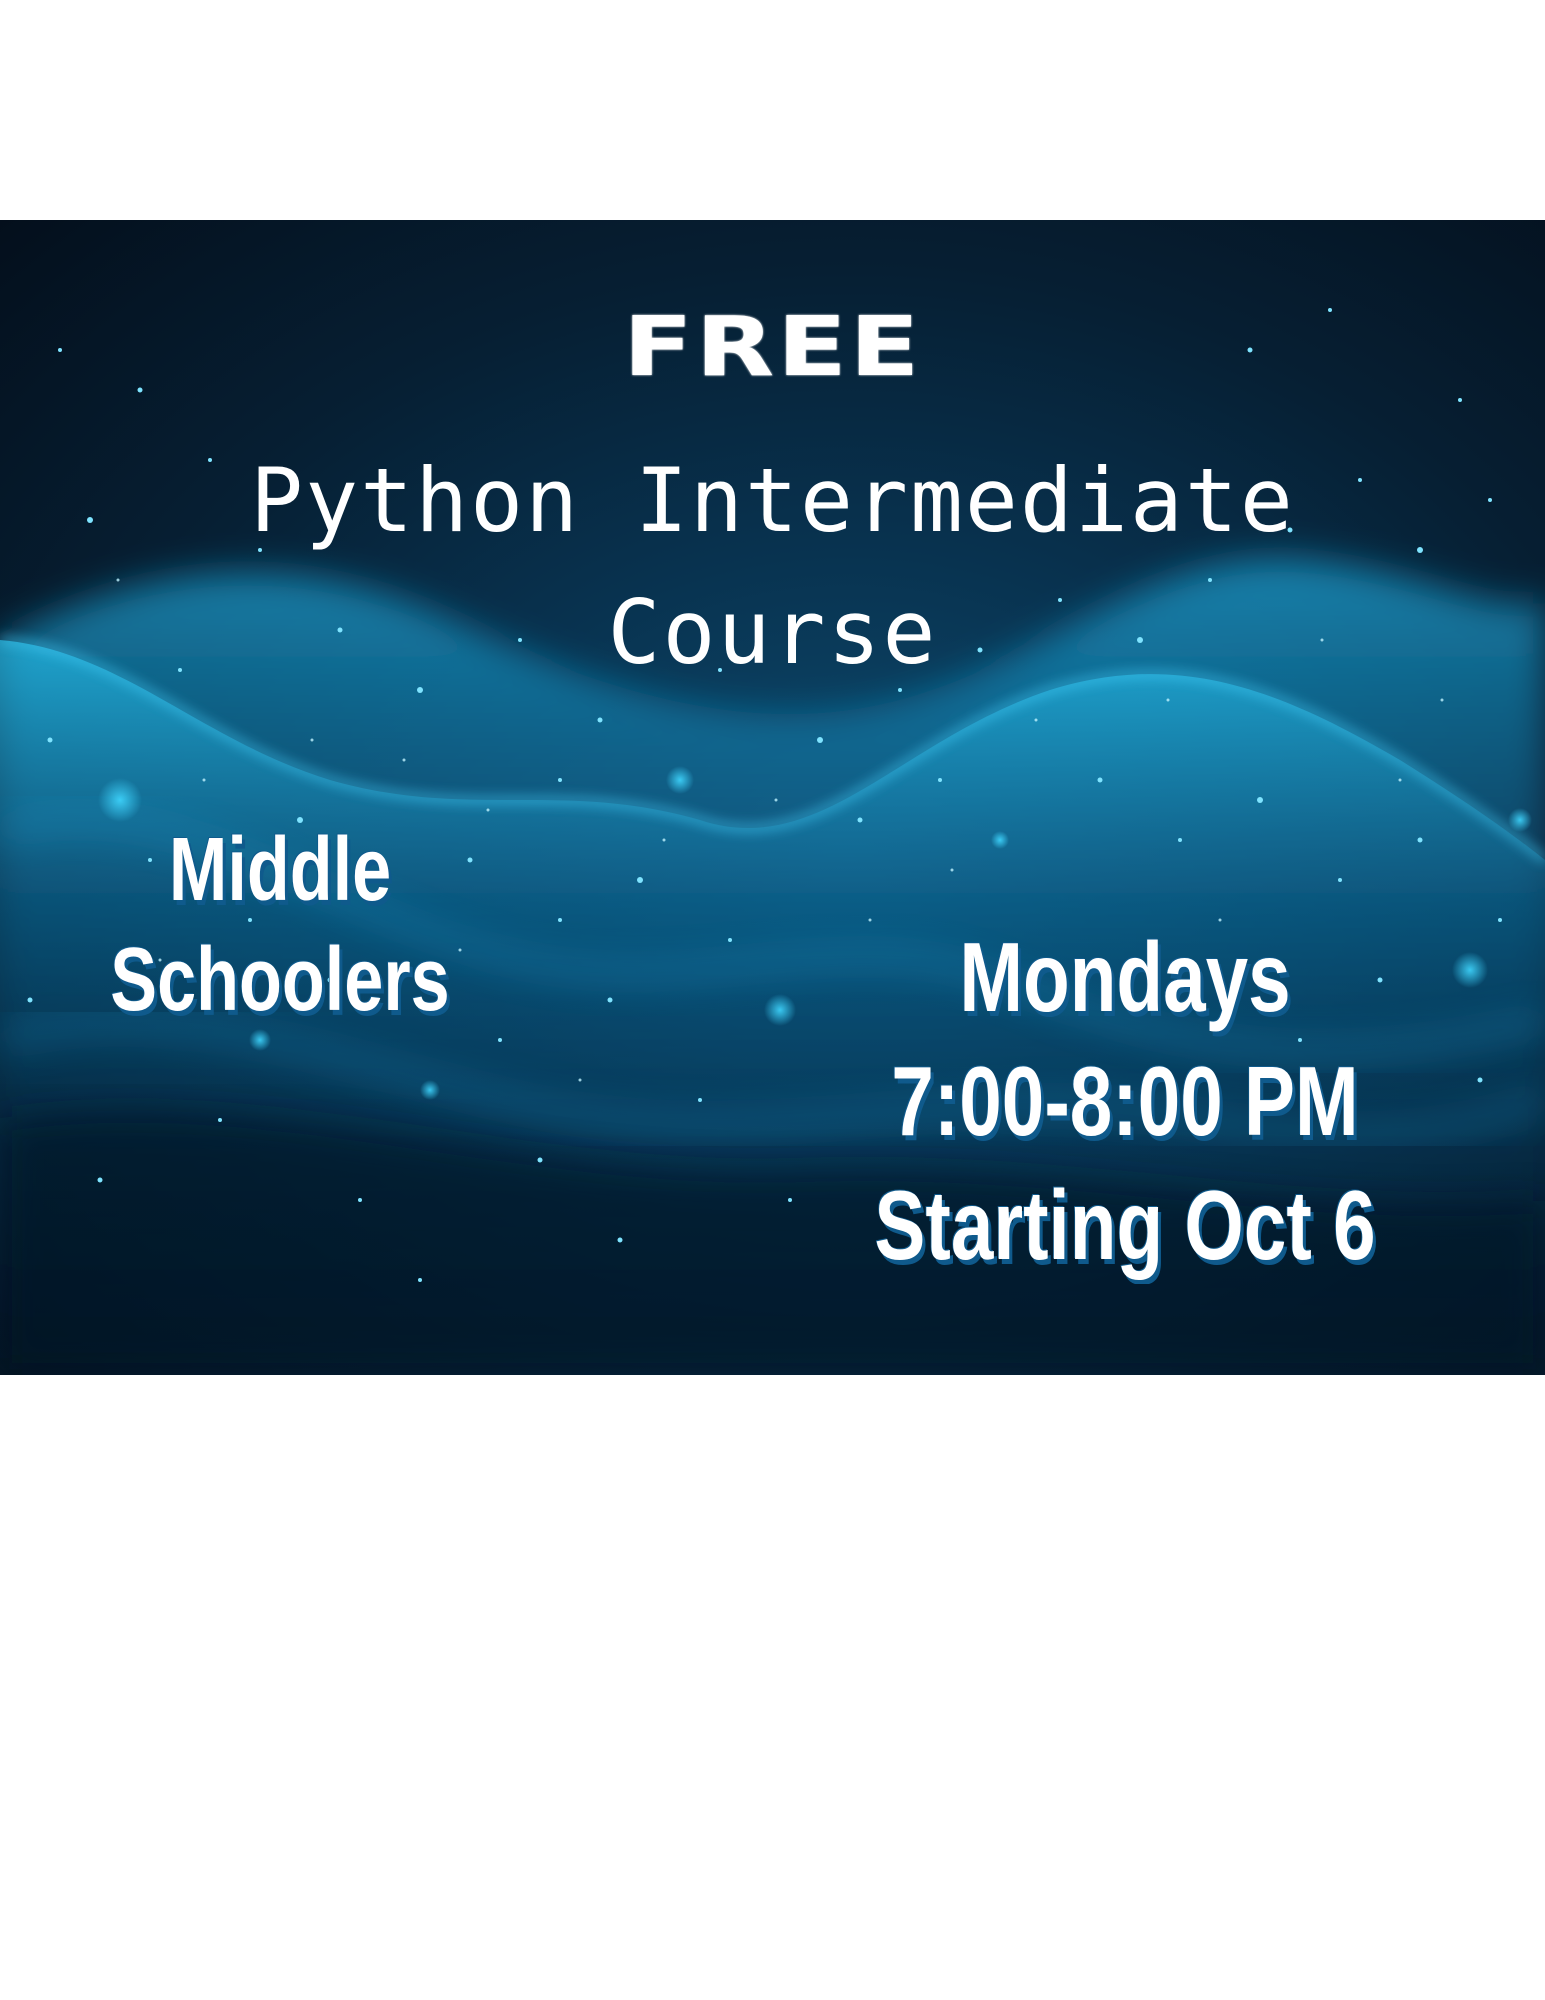 Image resolution: width=1545 pixels, height=2000 pixels. What do you see at coordinates (280, 870) in the screenshot?
I see `audience-line-1: Middle` at bounding box center [280, 870].